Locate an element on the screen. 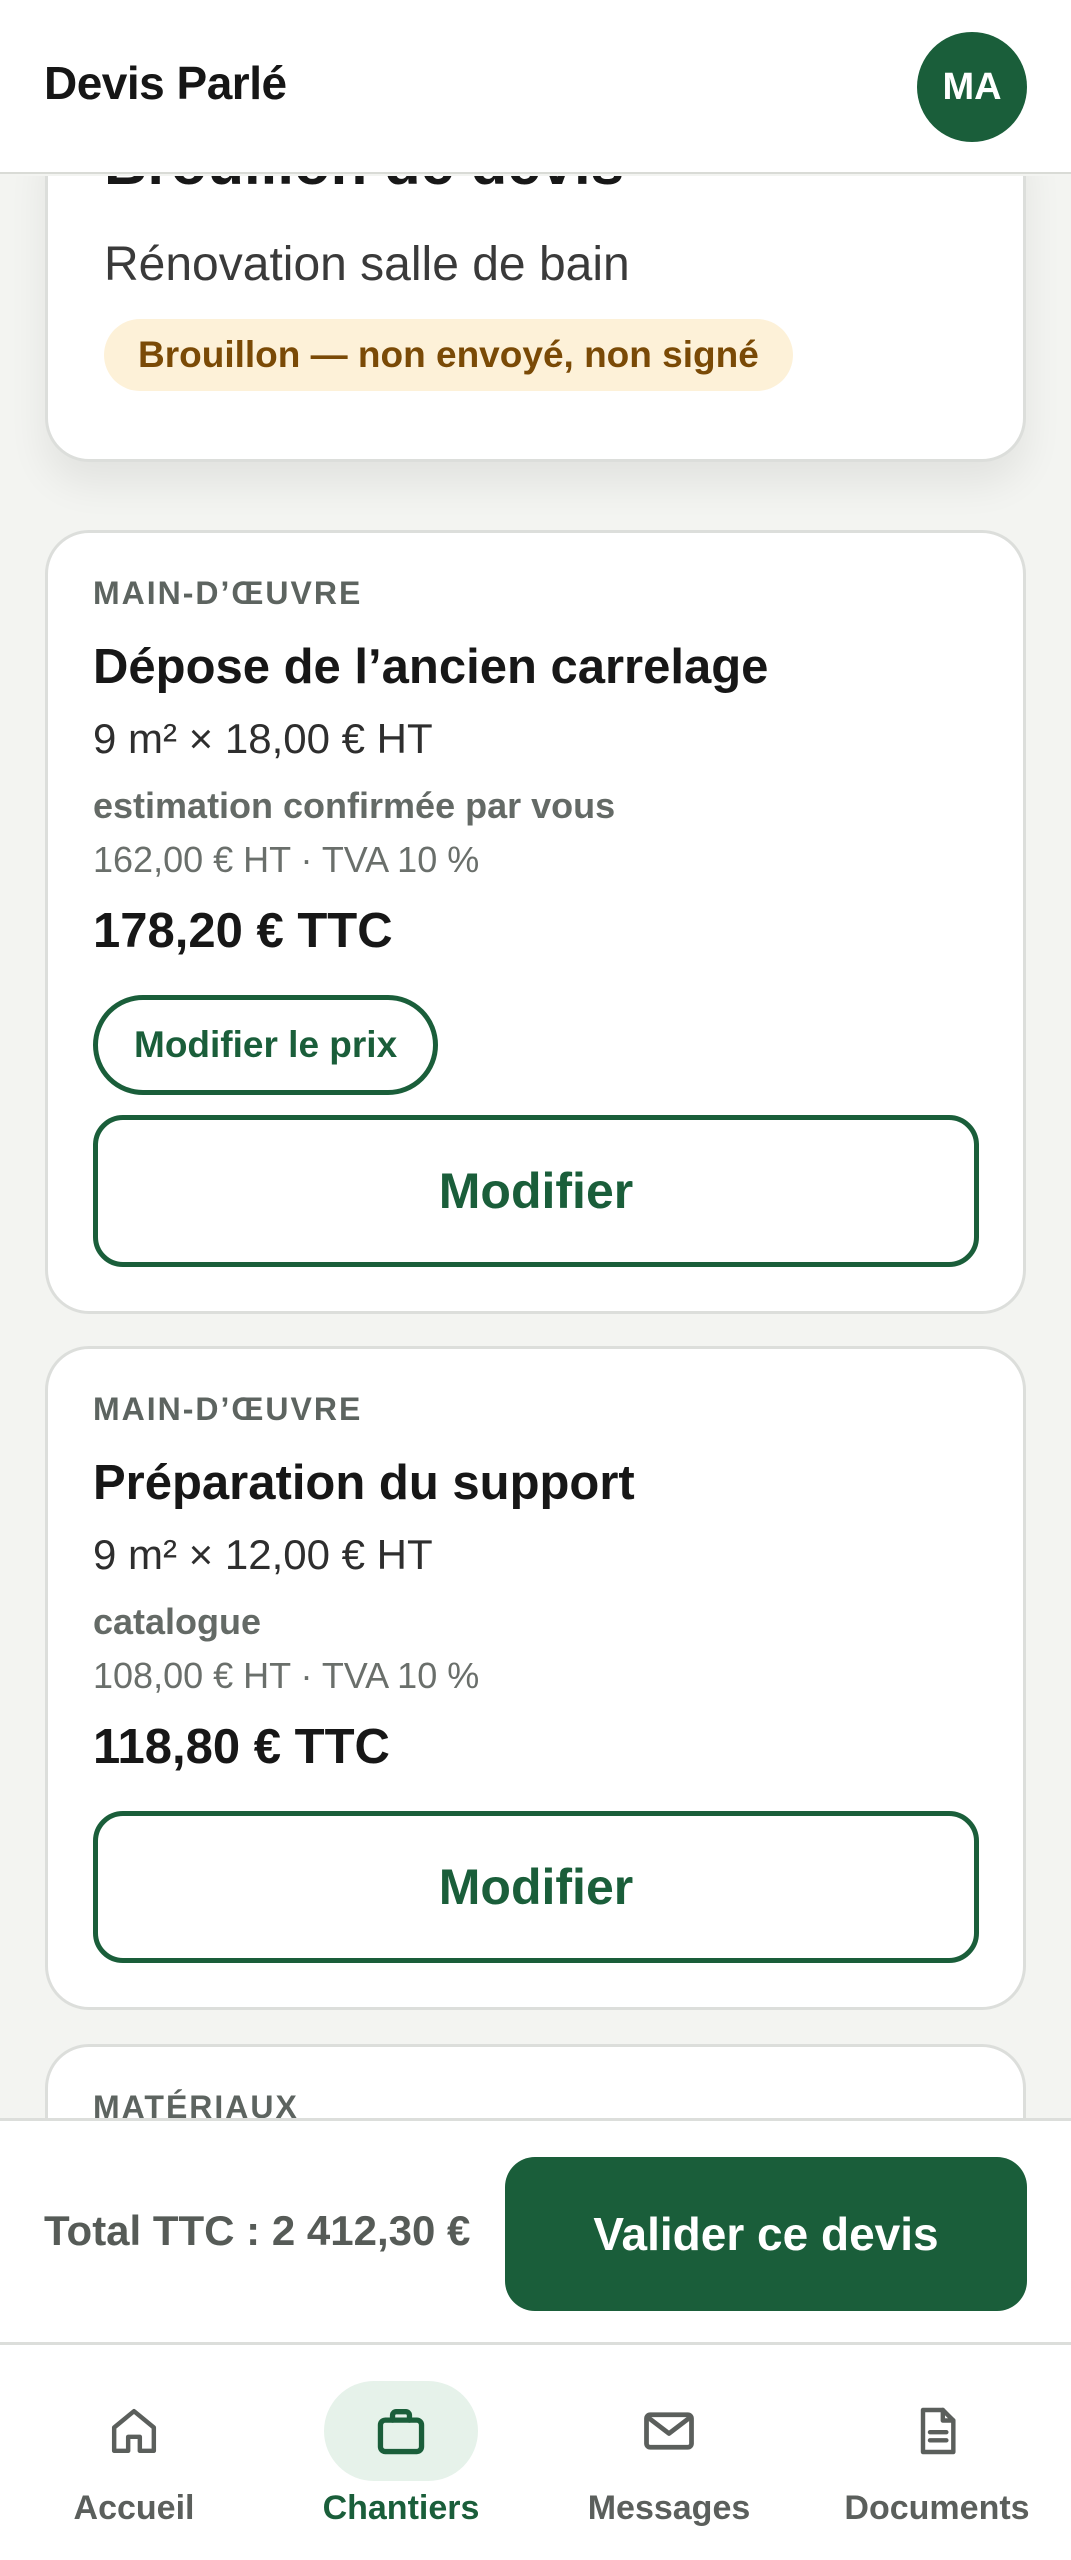  quote-subtitle: Rénovation salle de bain is located at coordinates (367, 264).